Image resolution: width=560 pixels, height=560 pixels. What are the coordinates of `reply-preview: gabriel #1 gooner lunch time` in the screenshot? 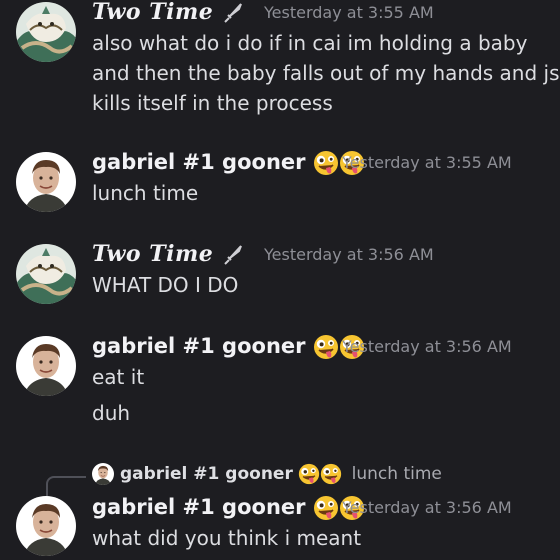 It's located at (267, 474).